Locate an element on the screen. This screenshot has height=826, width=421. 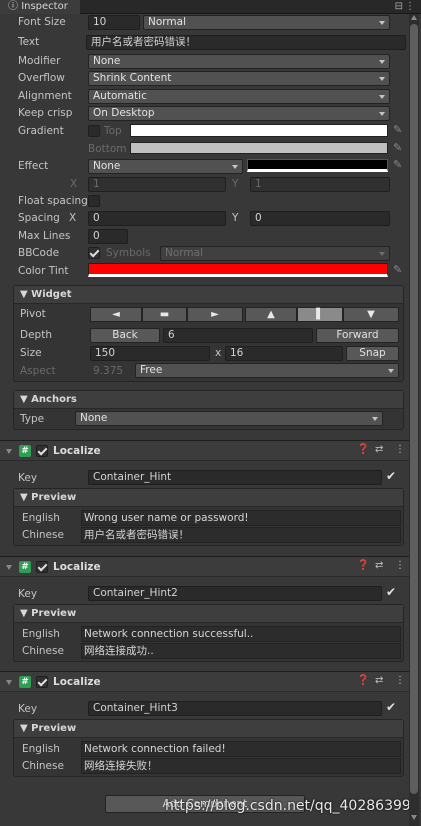
chinese-preview: 网络连接失败！ is located at coordinates (241, 766).